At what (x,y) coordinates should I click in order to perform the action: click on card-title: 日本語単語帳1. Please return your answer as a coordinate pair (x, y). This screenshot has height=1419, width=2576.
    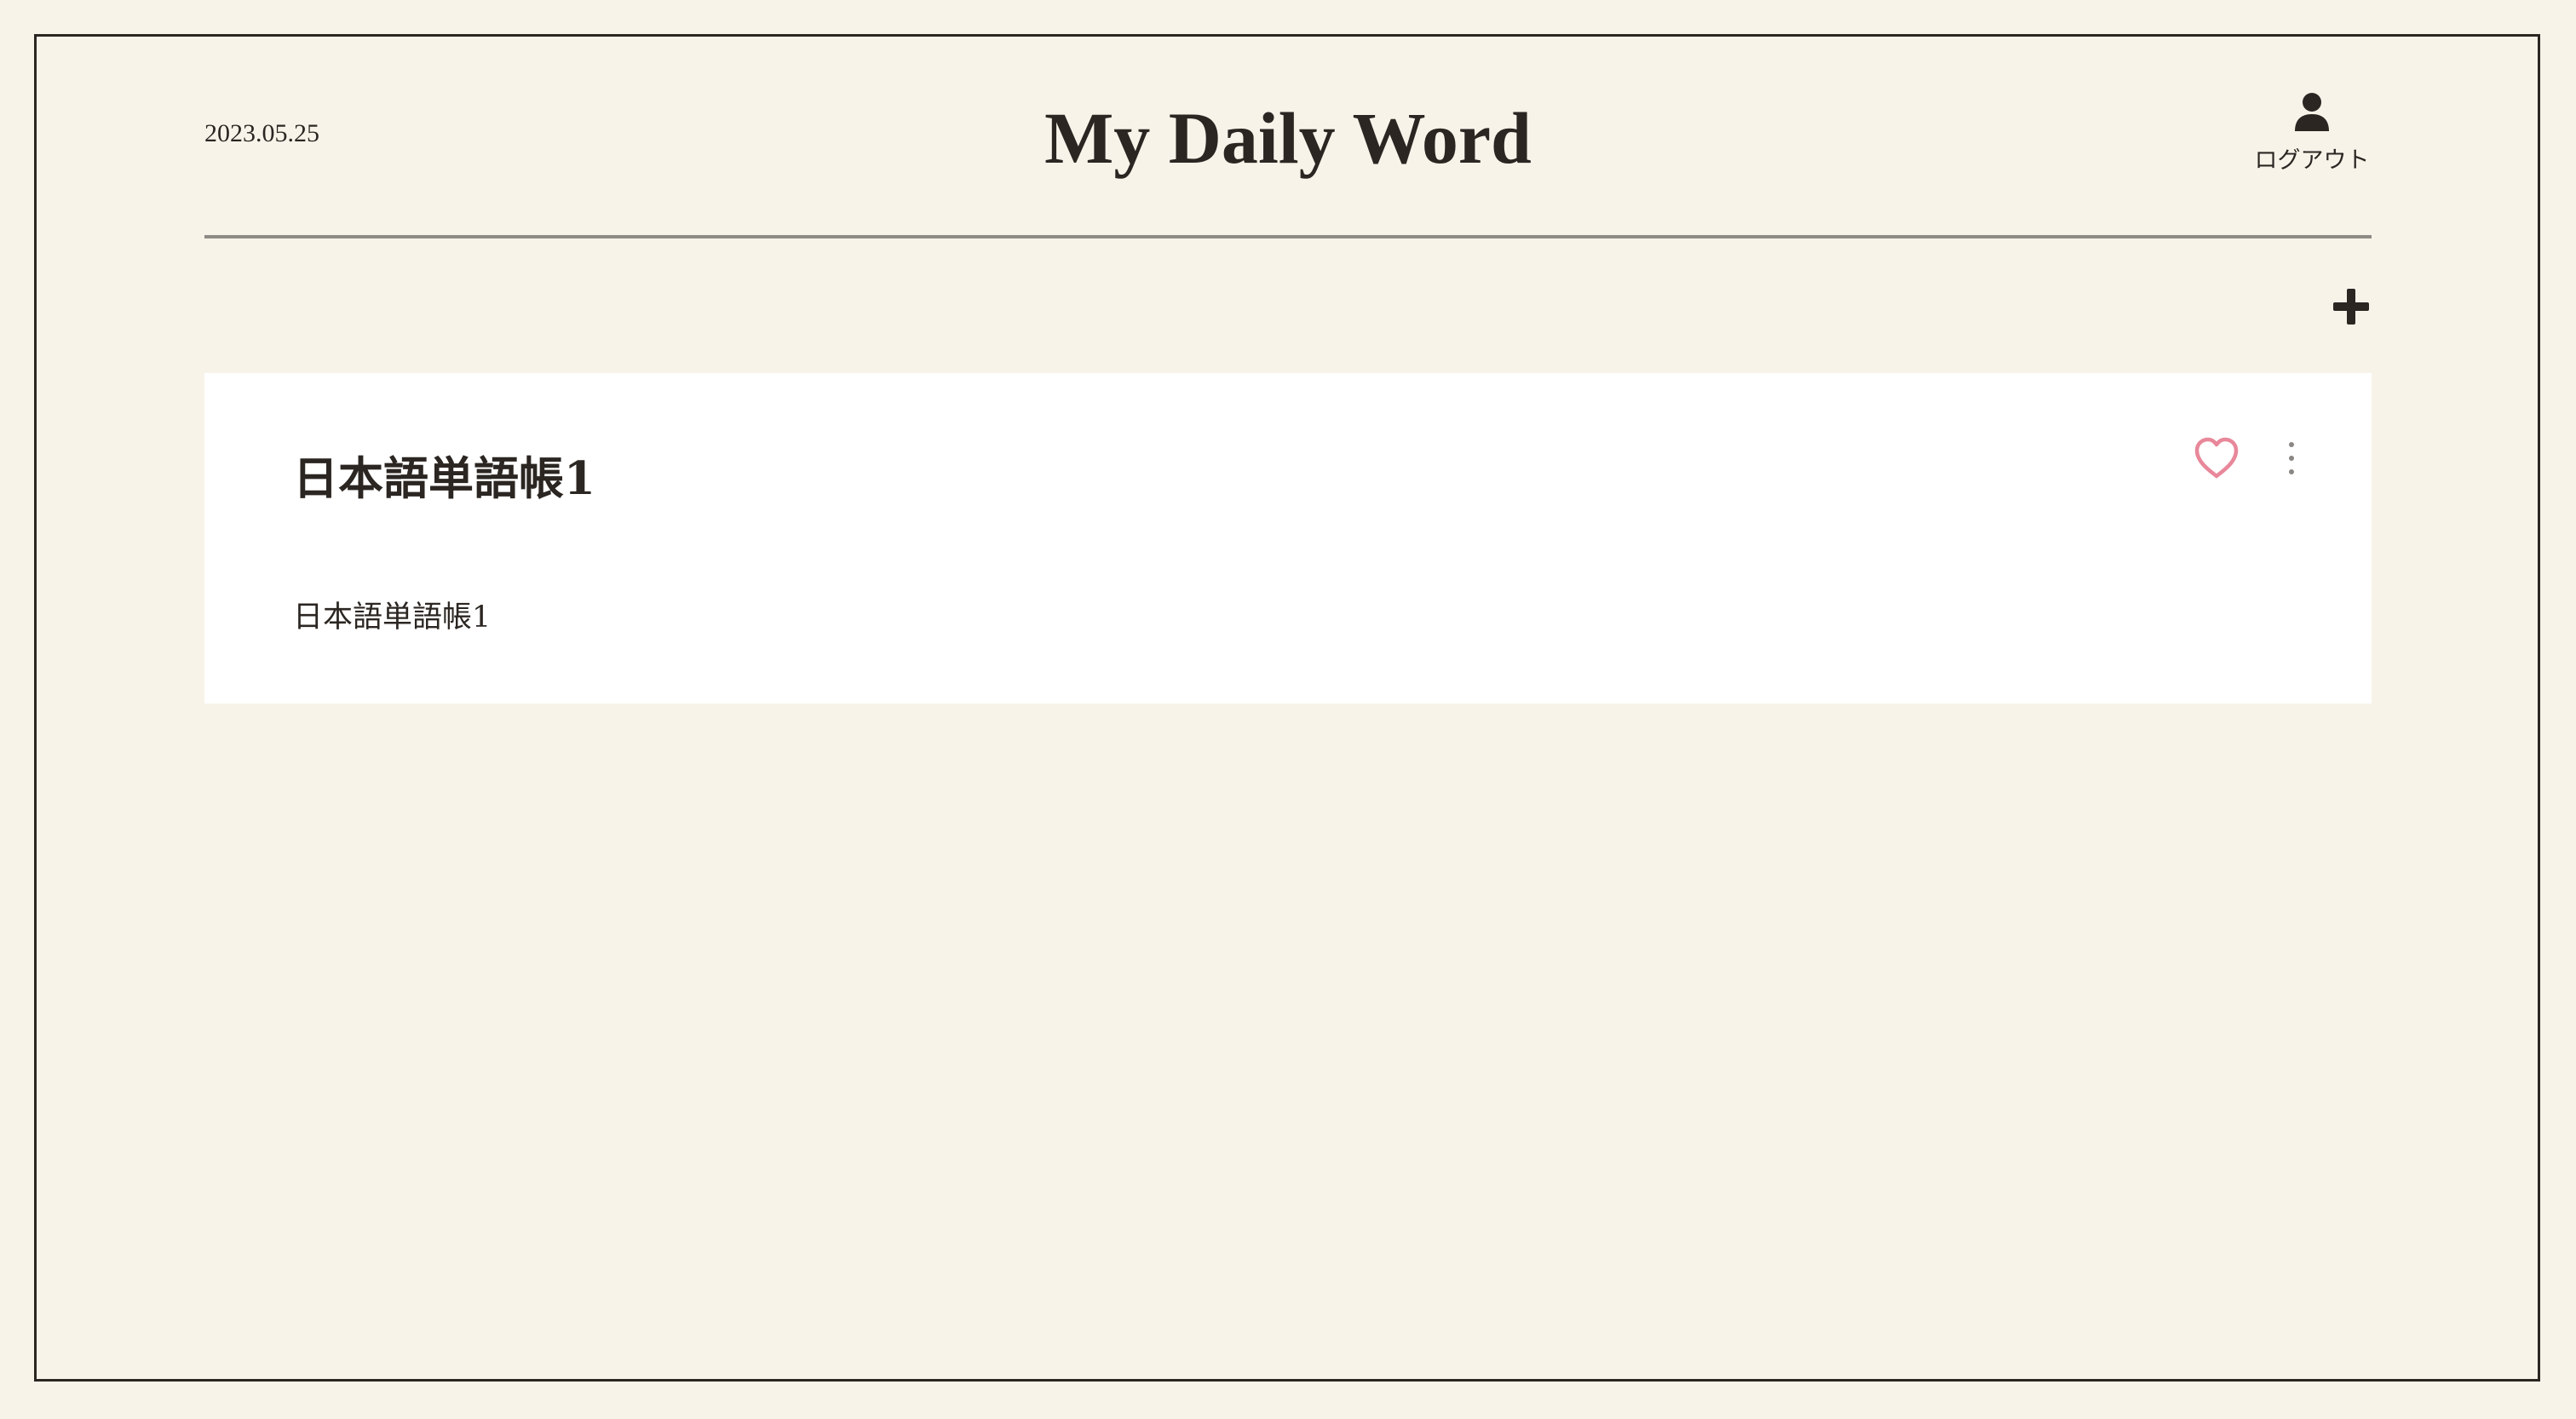
    Looking at the image, I should click on (444, 479).